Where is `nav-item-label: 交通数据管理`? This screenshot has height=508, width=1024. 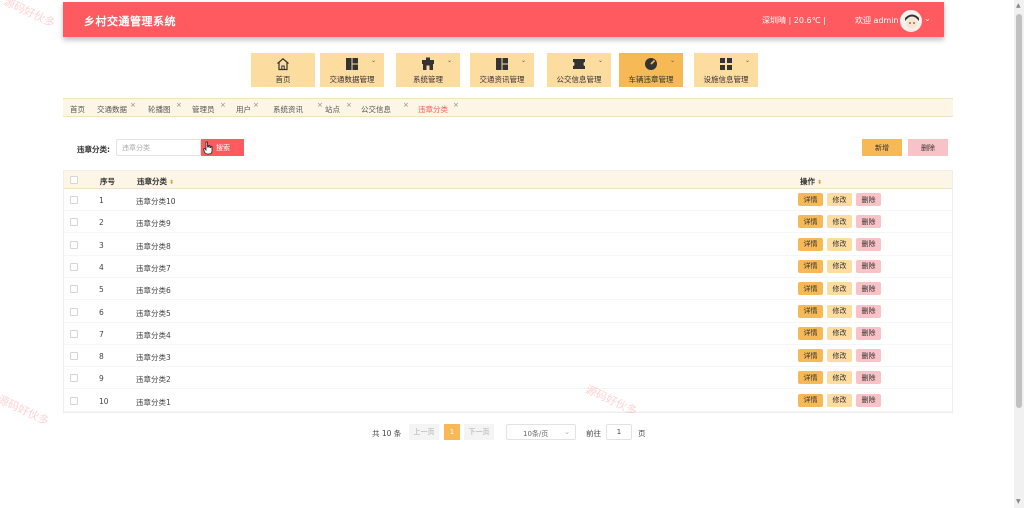 nav-item-label: 交通数据管理 is located at coordinates (352, 79).